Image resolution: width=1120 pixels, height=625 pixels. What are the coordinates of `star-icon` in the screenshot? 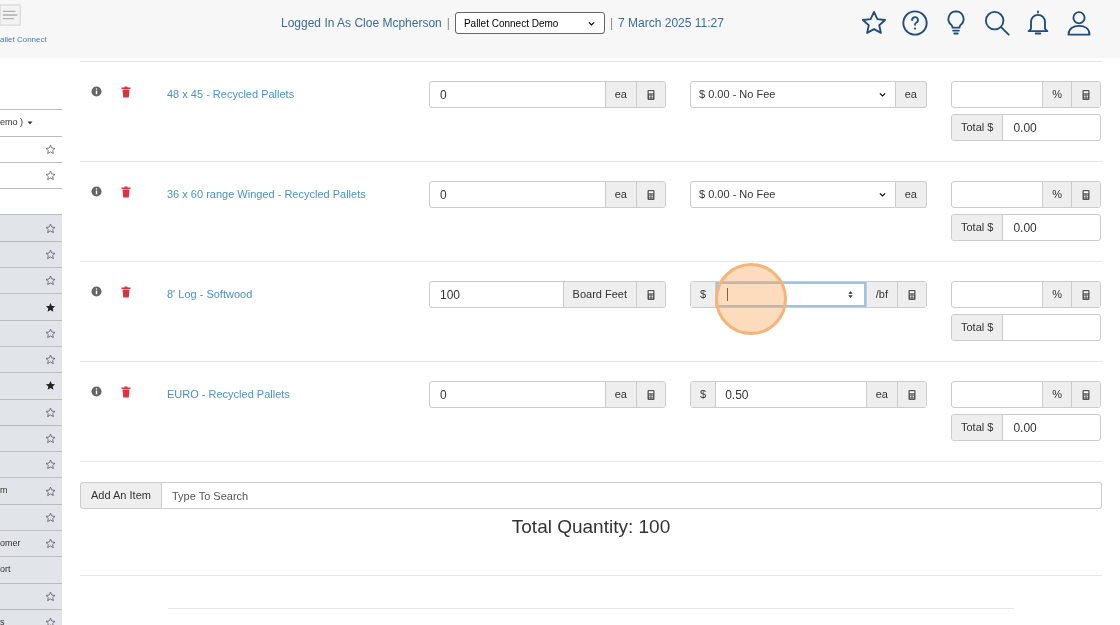 It's located at (874, 23).